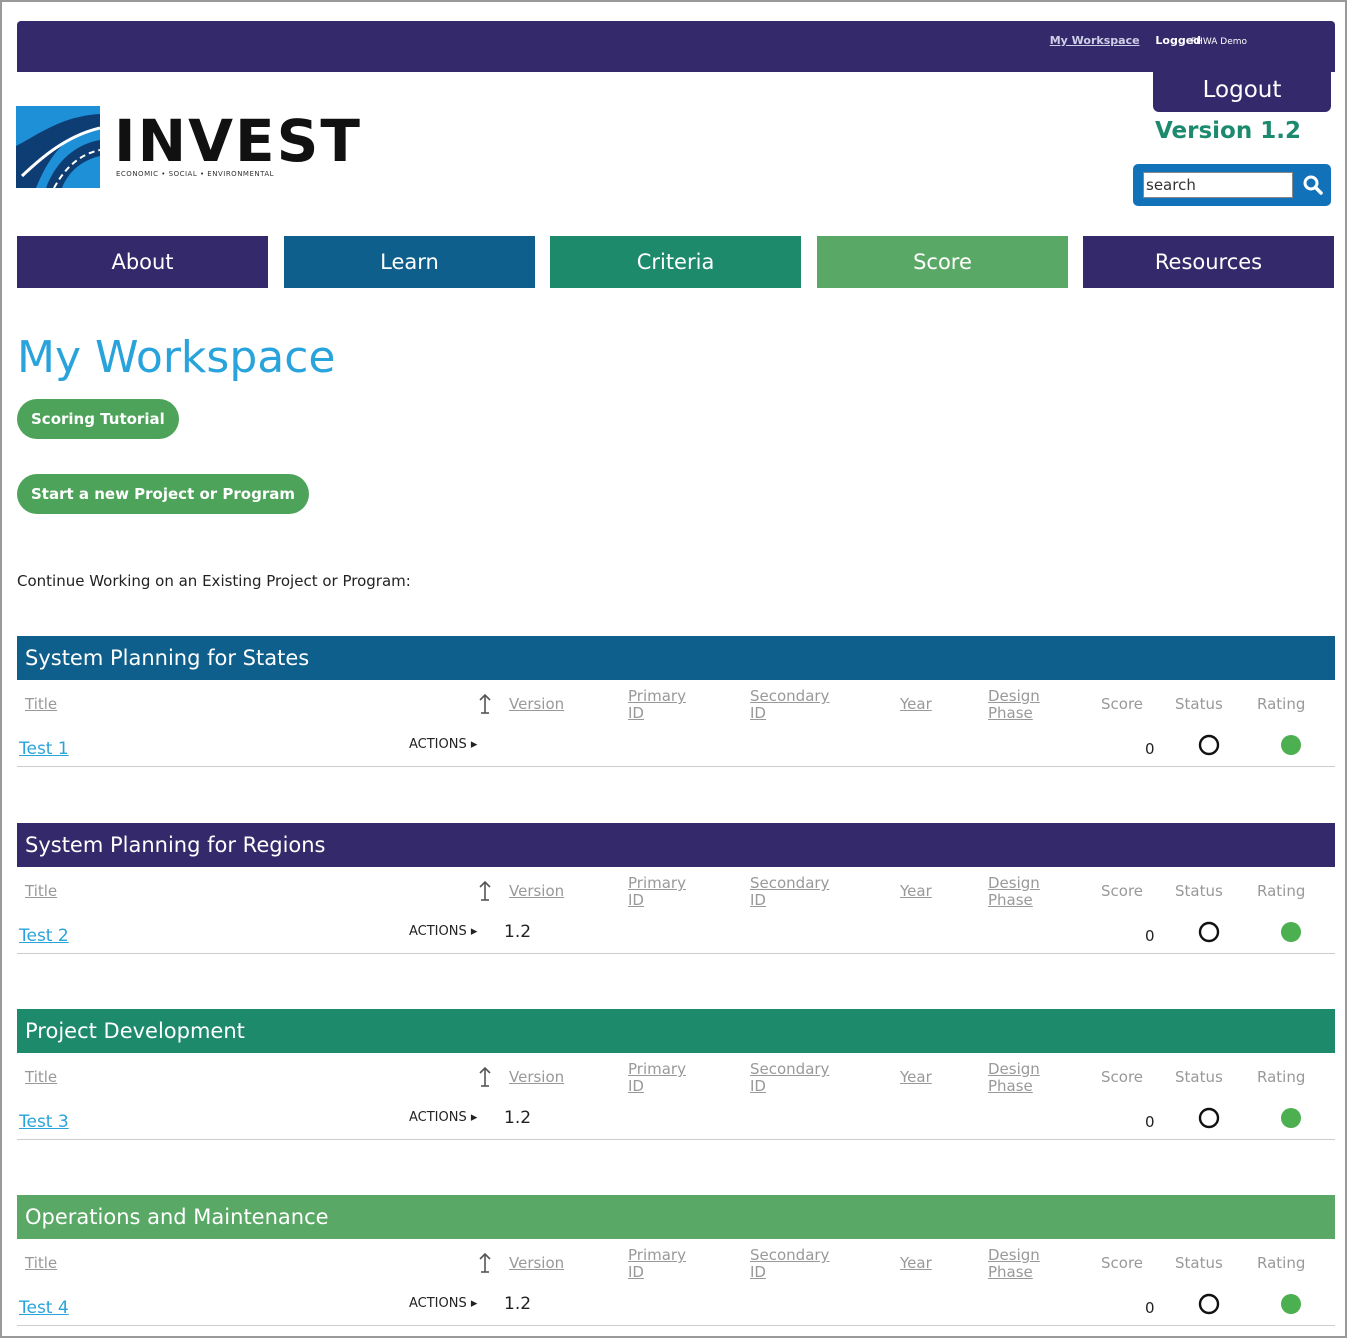 The image size is (1347, 1338). I want to click on scoring-tutorial-button: Scoring Tutorial, so click(98, 419).